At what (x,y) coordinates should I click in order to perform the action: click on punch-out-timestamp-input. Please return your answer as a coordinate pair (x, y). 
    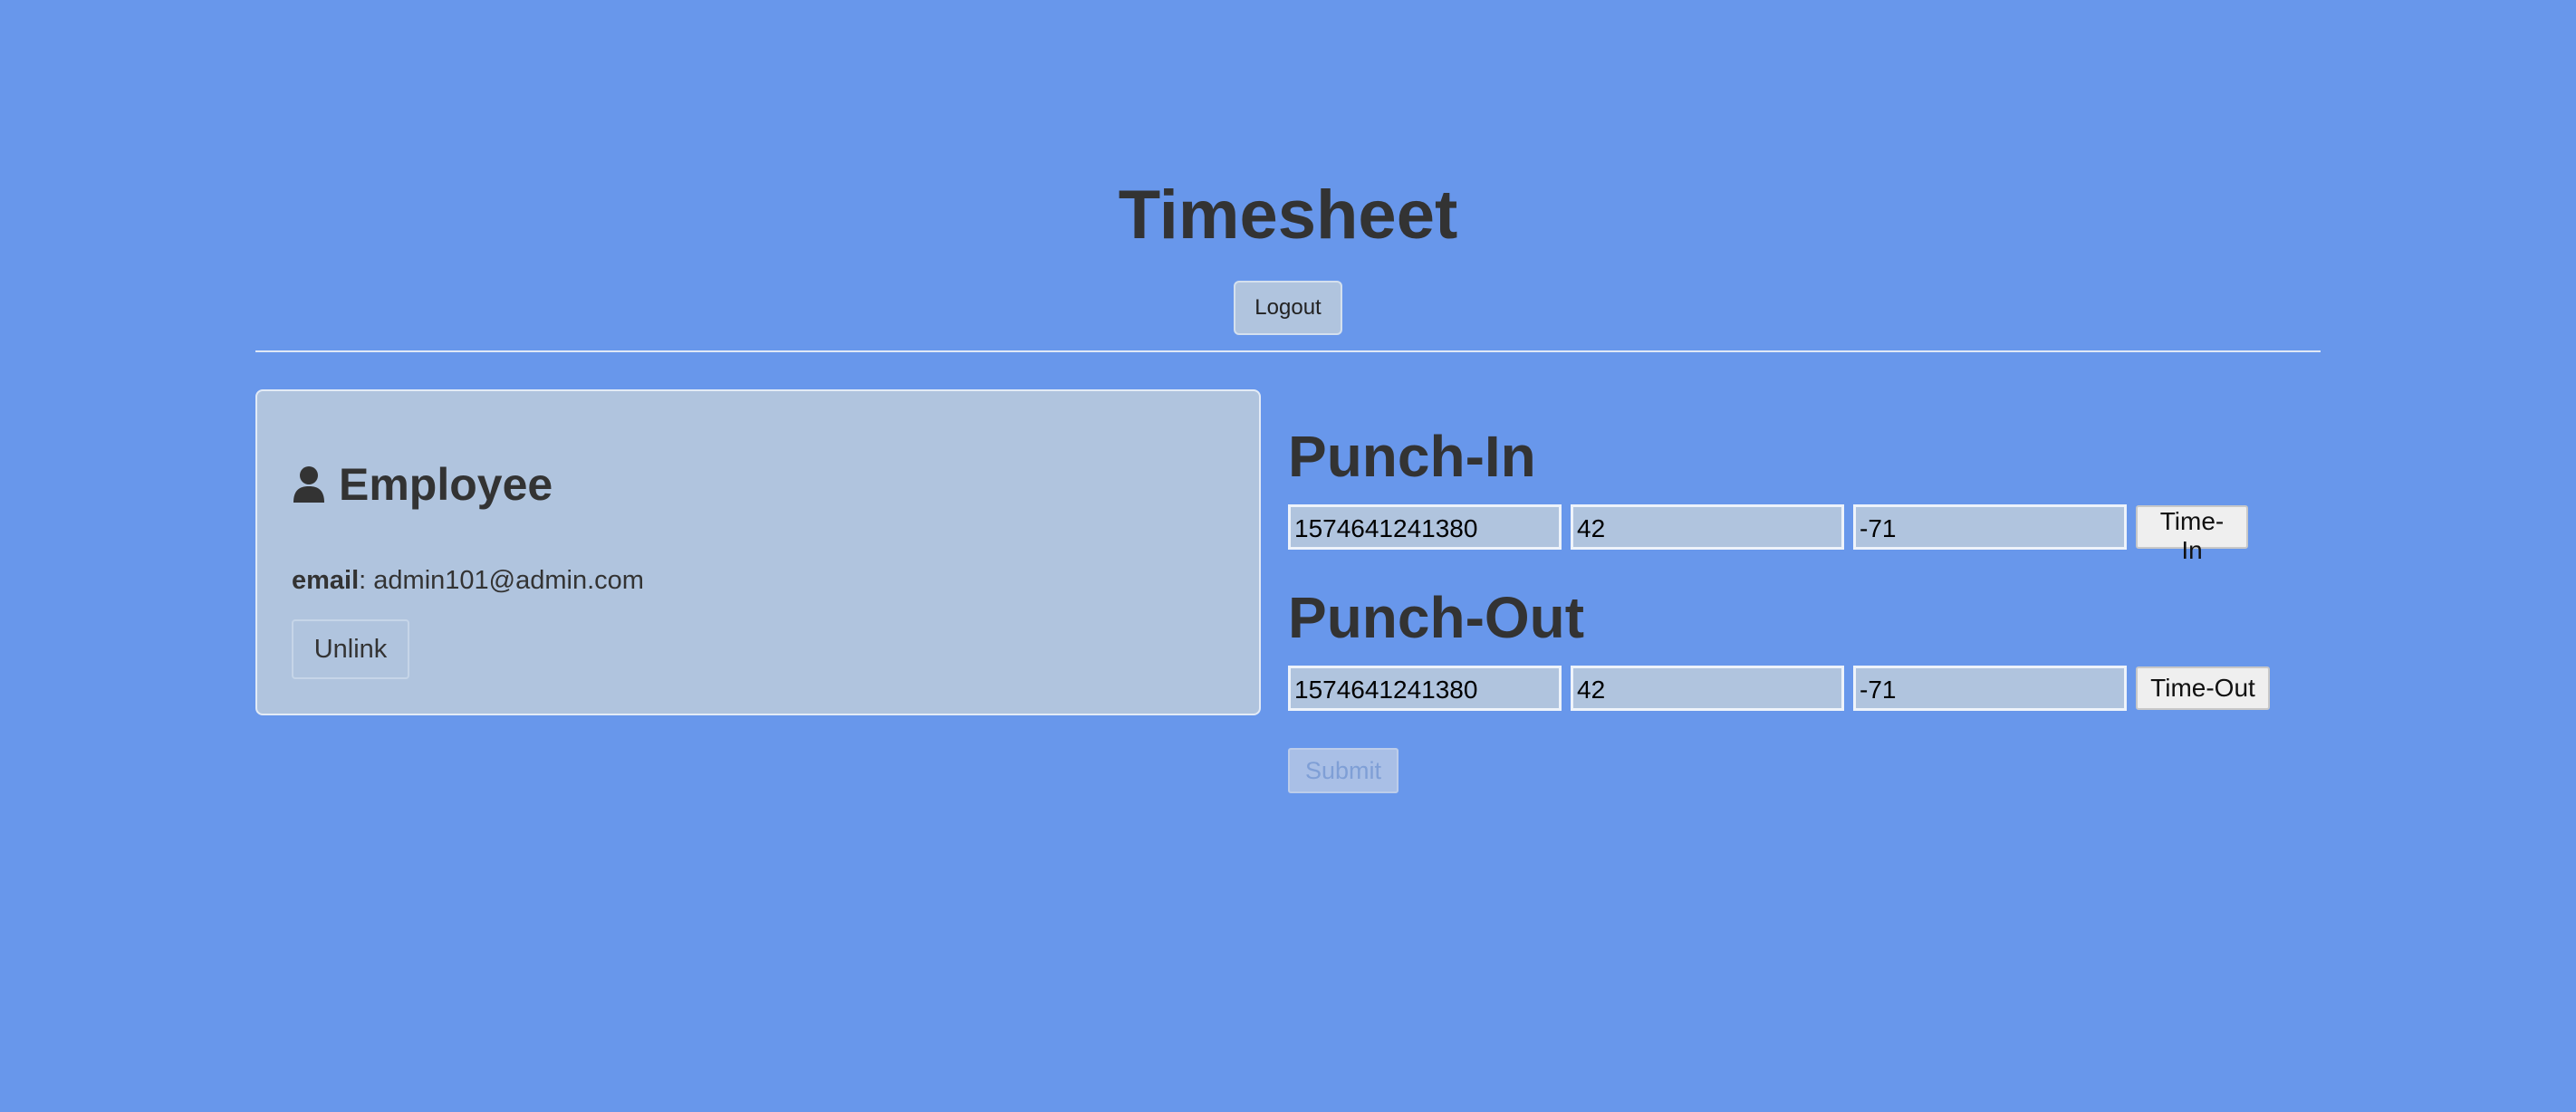
    Looking at the image, I should click on (1425, 688).